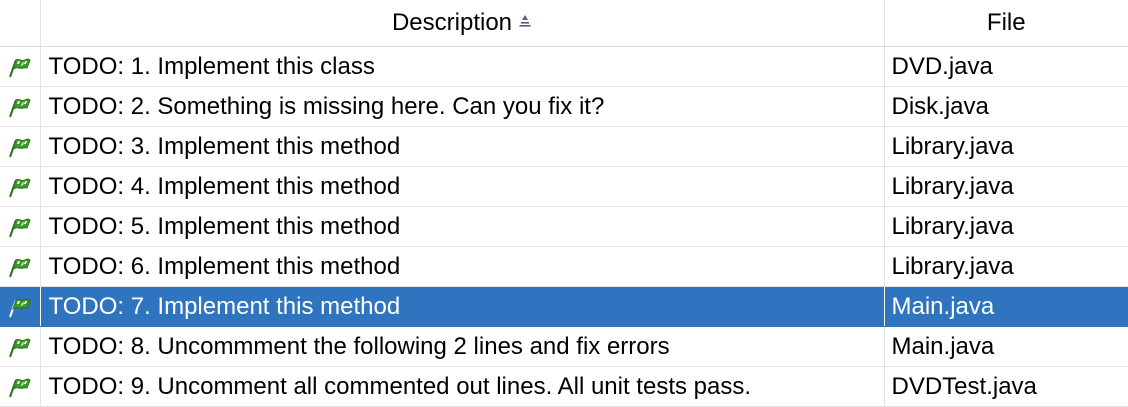 Image resolution: width=1128 pixels, height=407 pixels. What do you see at coordinates (1006, 386) in the screenshot?
I see `task-file: DVDTest.java` at bounding box center [1006, 386].